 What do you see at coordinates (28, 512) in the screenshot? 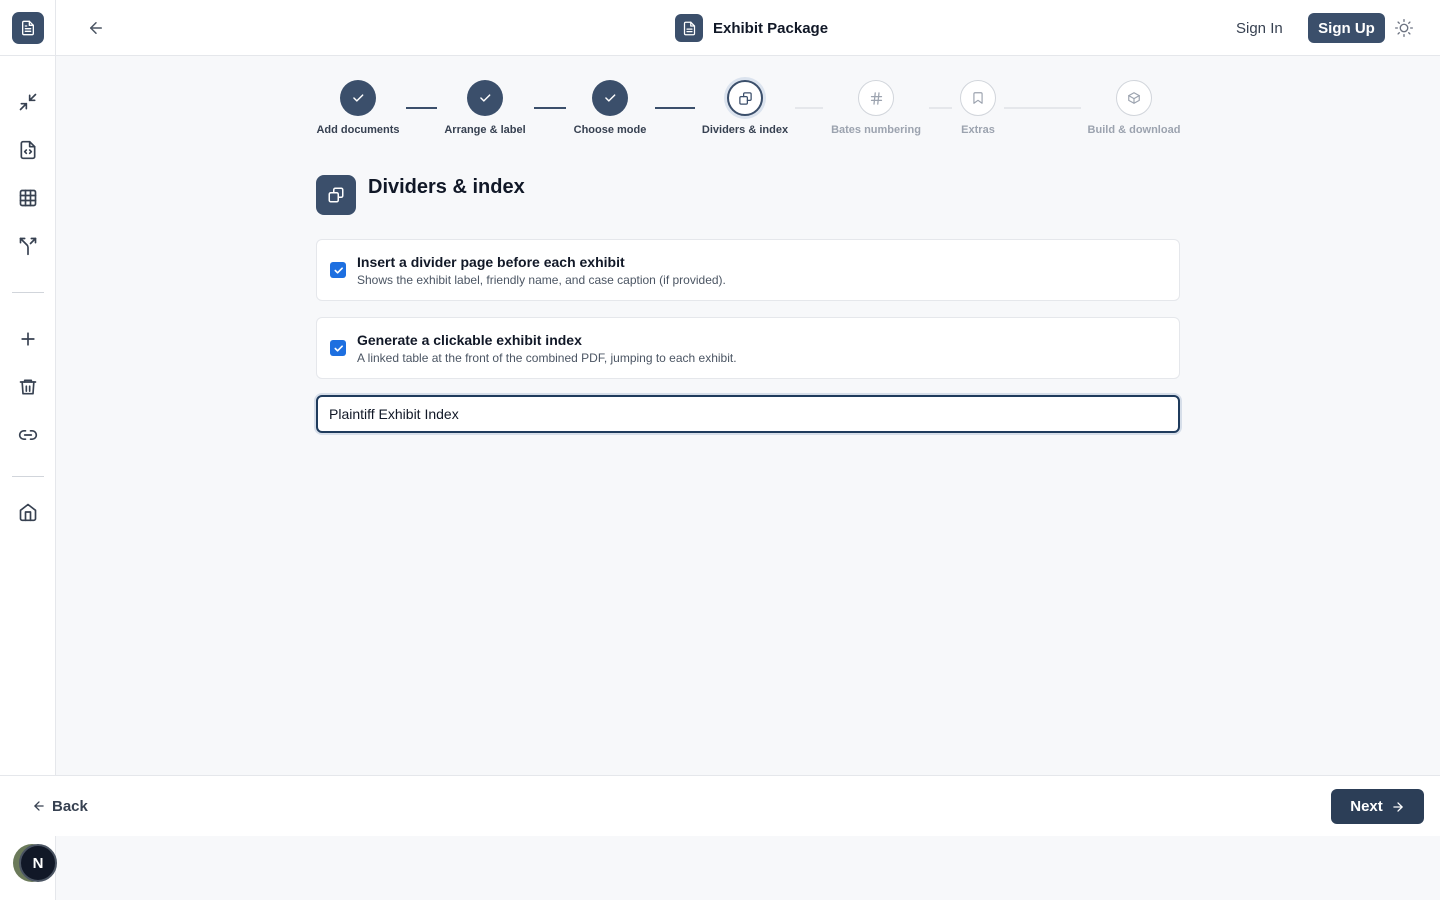
I see `home-icon` at bounding box center [28, 512].